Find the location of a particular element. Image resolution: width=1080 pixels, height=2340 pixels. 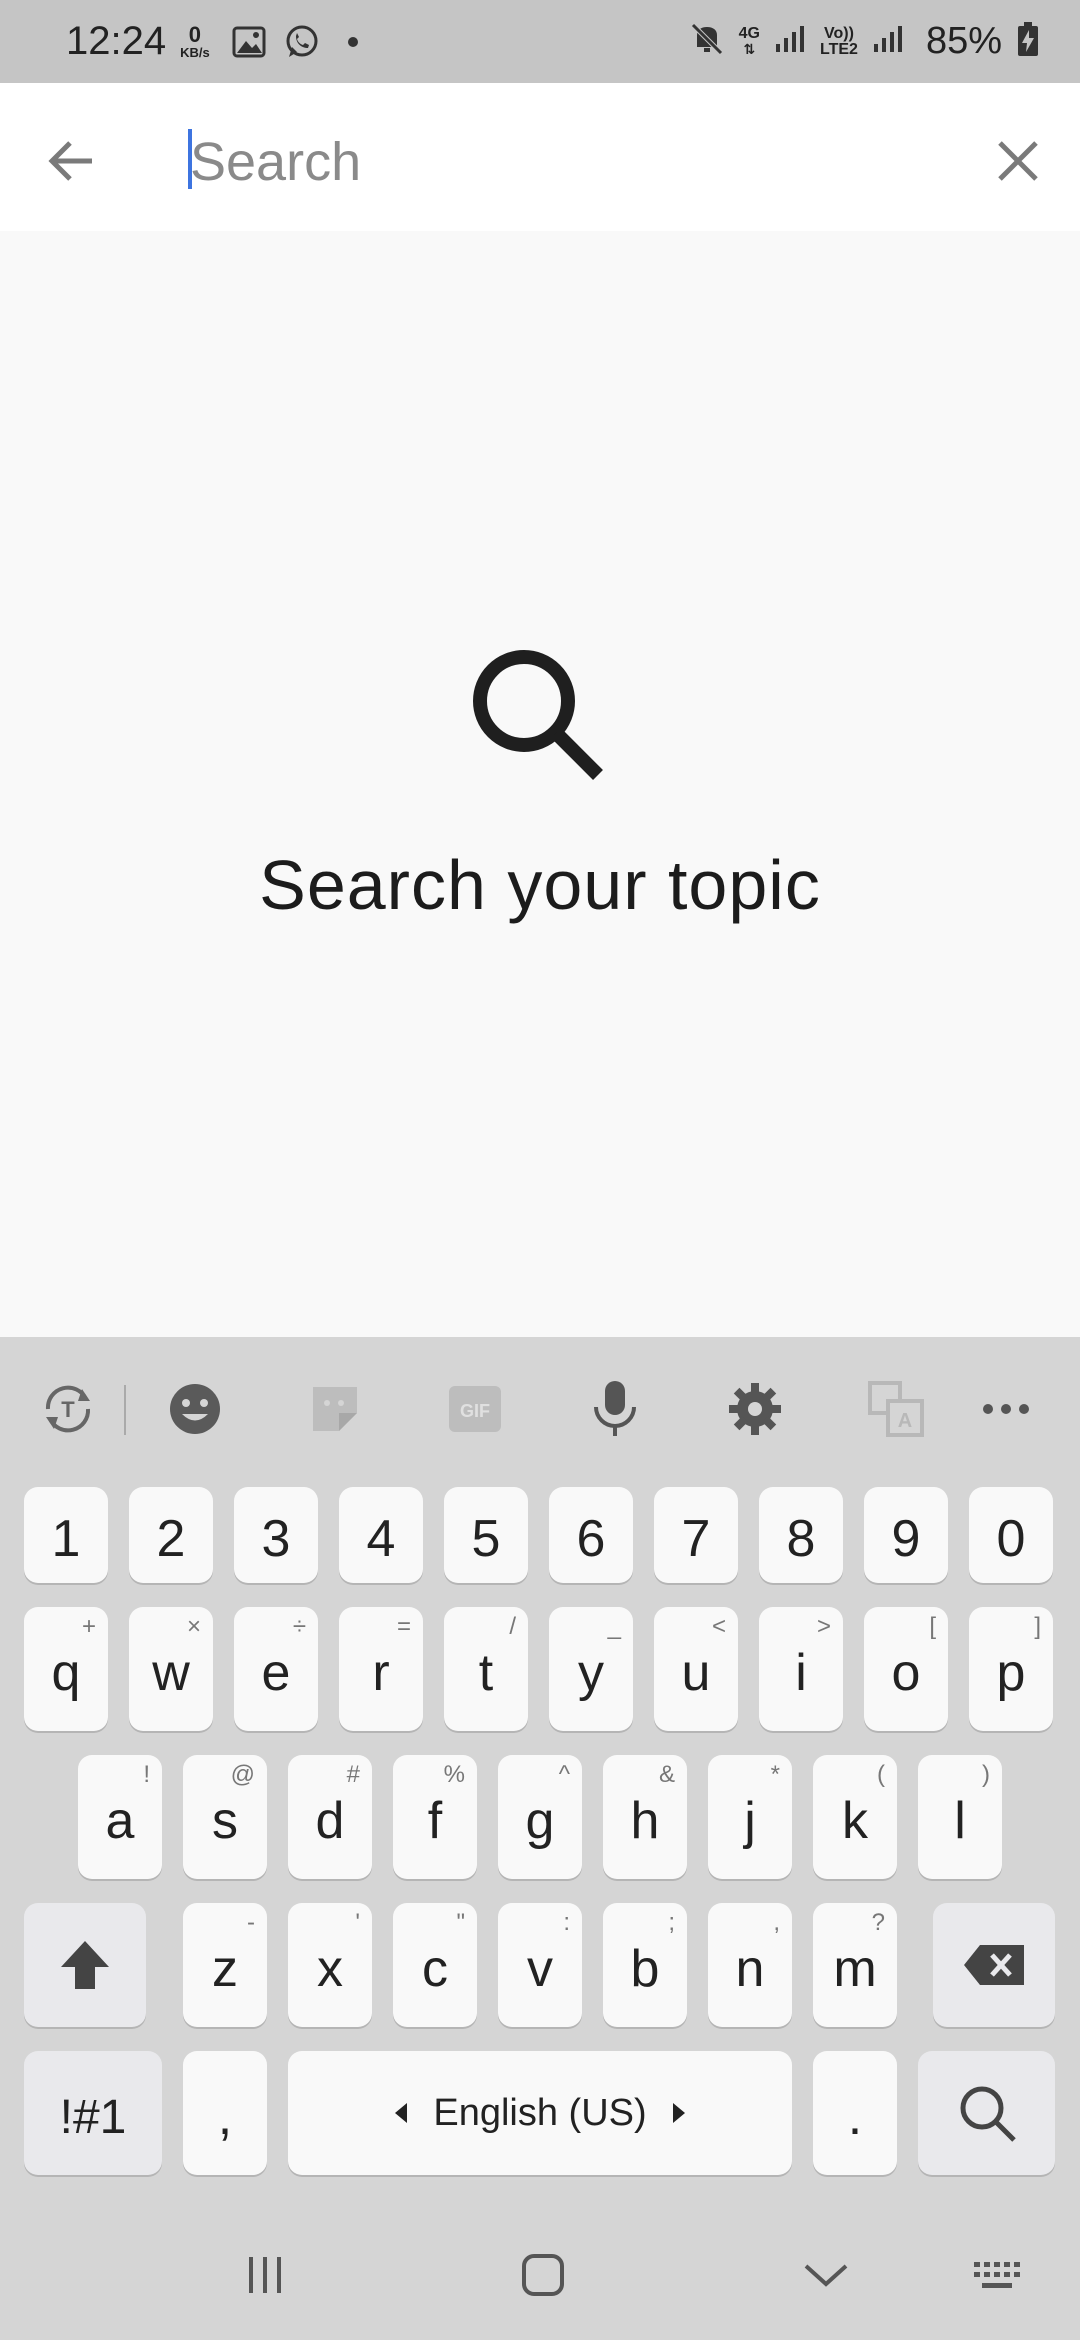

key-label: d is located at coordinates (330, 1821).